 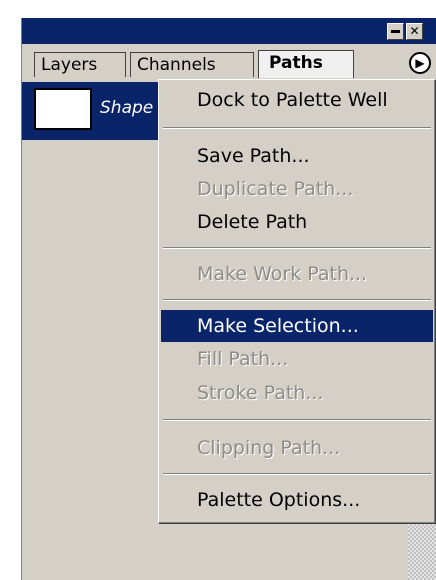 What do you see at coordinates (422, 550) in the screenshot?
I see `resize-grip` at bounding box center [422, 550].